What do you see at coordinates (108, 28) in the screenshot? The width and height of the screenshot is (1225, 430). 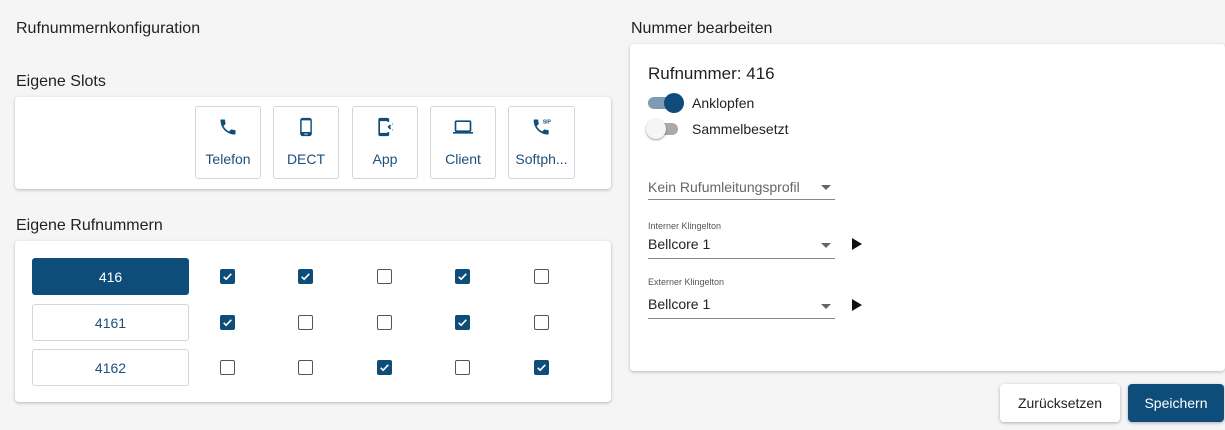 I see `page-title: Rufnummernkonfiguration` at bounding box center [108, 28].